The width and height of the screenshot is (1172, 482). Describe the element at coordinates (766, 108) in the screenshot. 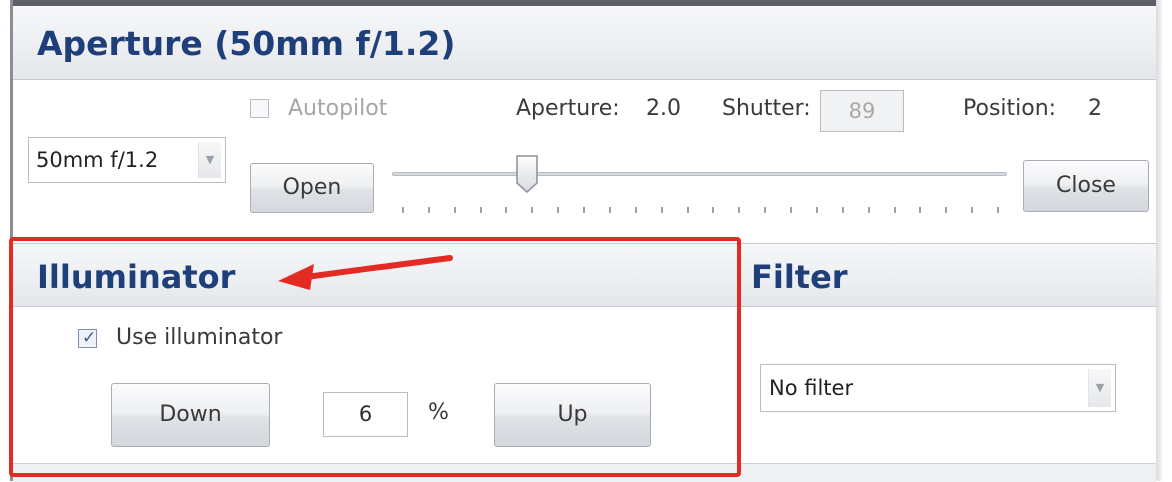

I see `shutter-label: Shutter:` at that location.